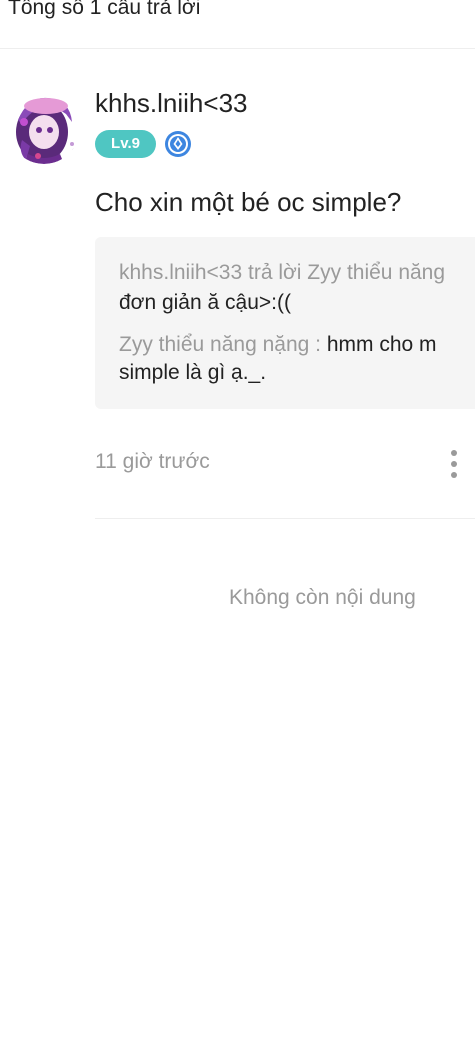  I want to click on answer-count-title: Tổng số 1 câu trả lời, so click(104, 9).